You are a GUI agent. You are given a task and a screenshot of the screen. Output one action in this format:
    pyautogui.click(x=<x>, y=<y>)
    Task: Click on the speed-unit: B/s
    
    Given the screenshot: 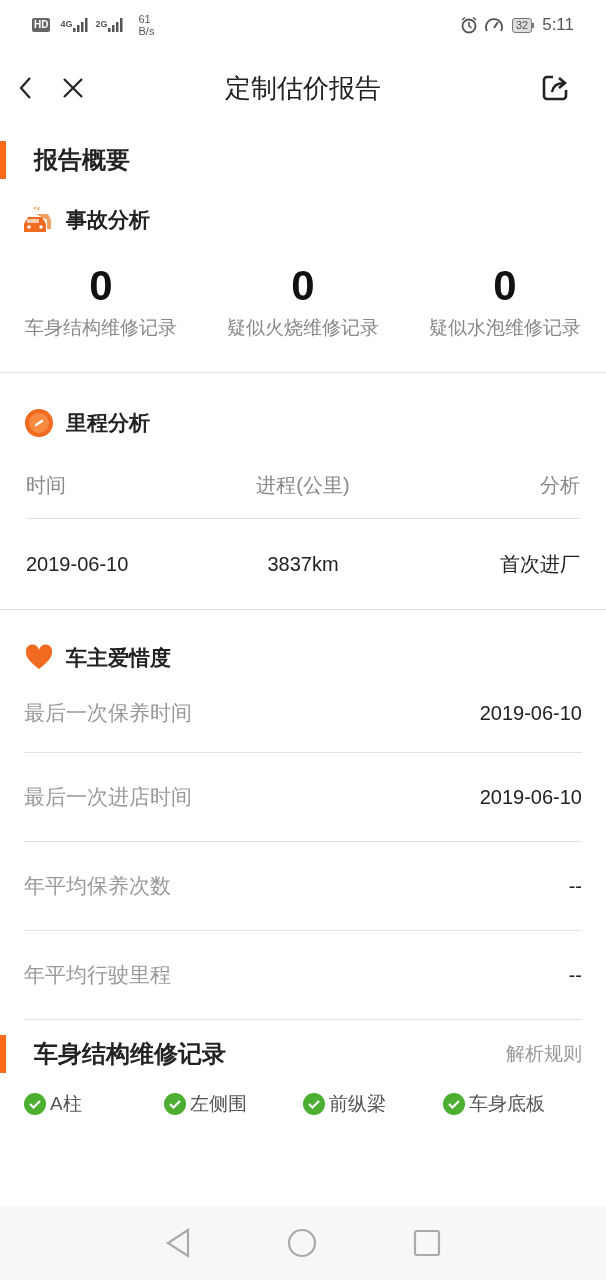 What is the action you would take?
    pyautogui.click(x=146, y=31)
    